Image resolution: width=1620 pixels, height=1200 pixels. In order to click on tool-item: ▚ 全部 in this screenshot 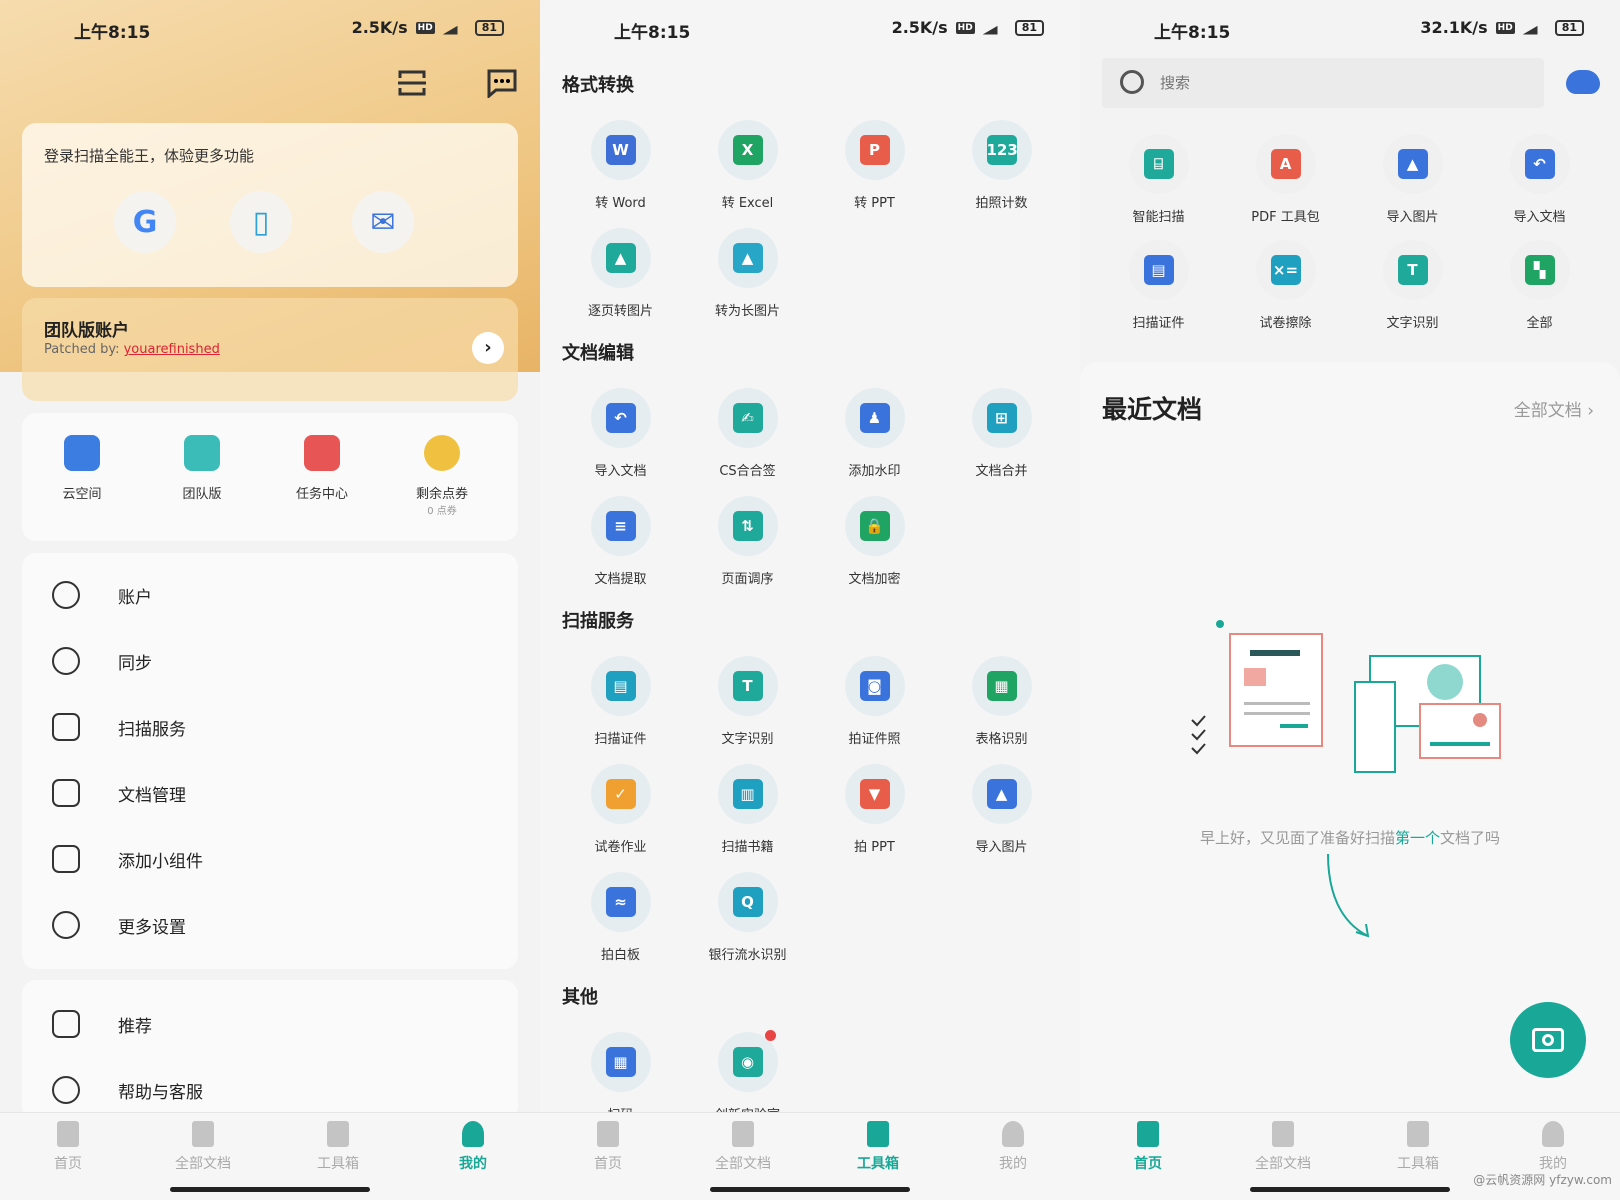, I will do `click(1539, 289)`.